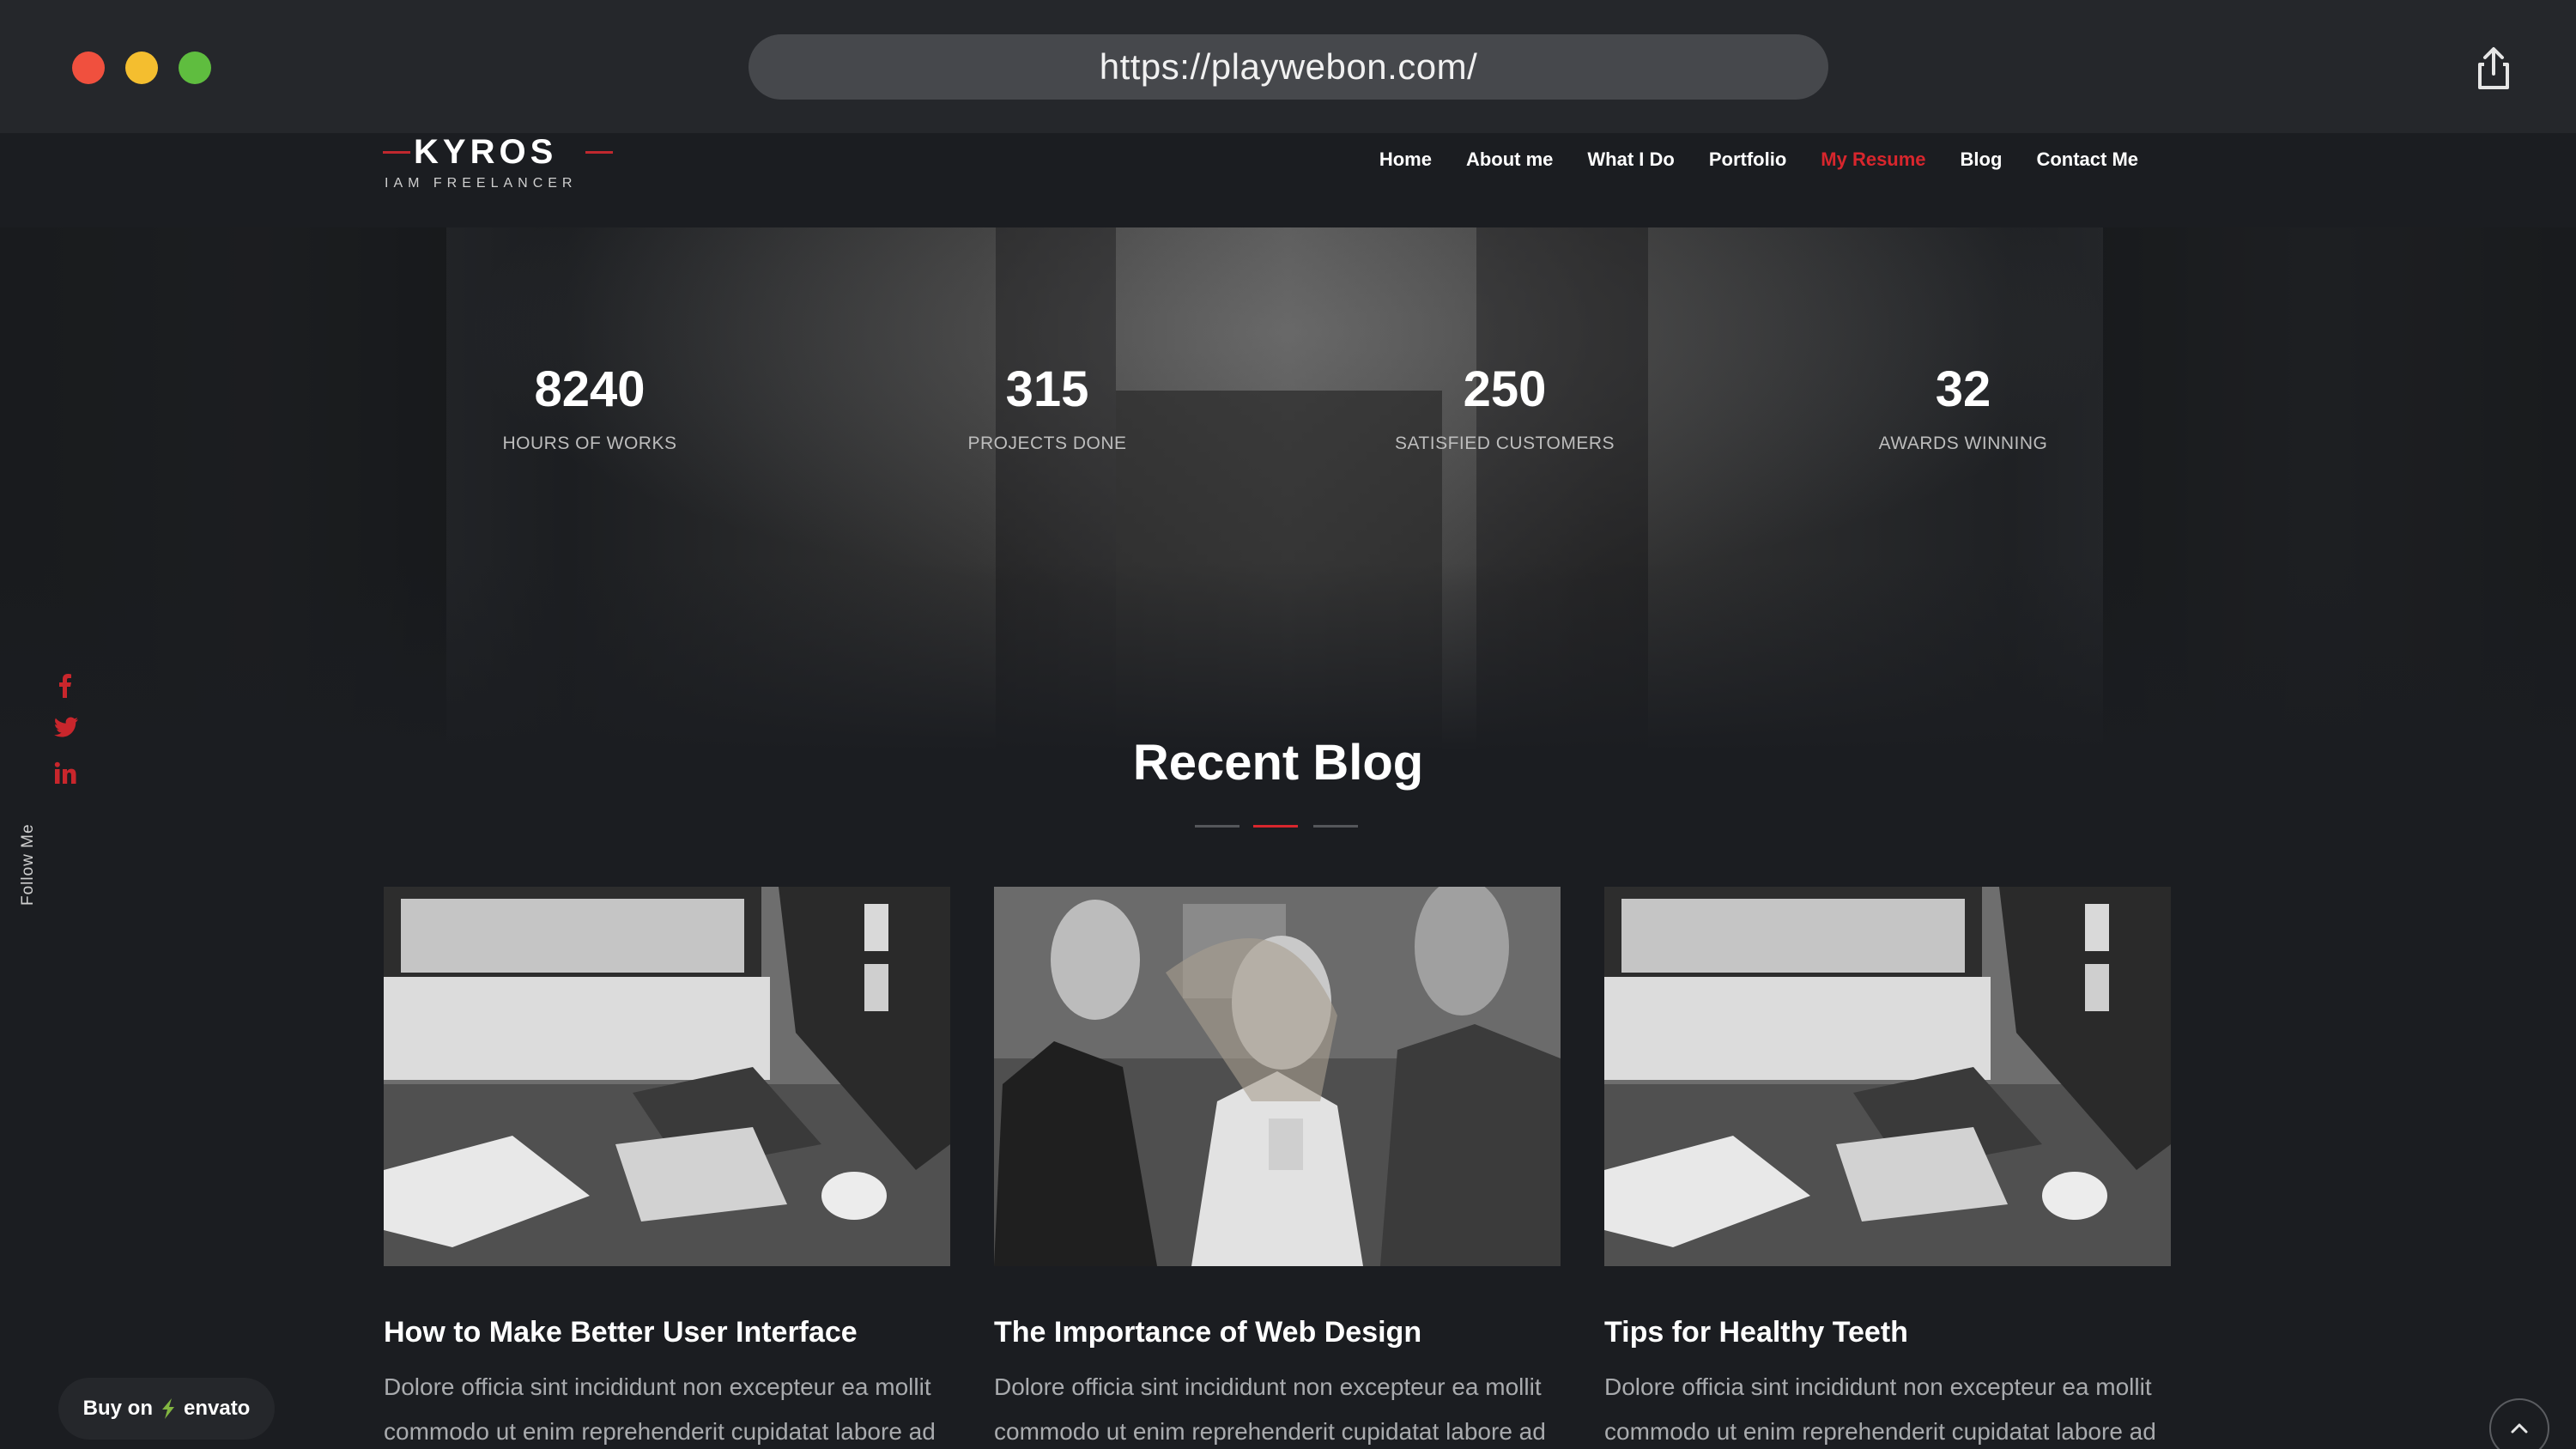  Describe the element at coordinates (195, 68) in the screenshot. I see `maximize-window-button` at that location.